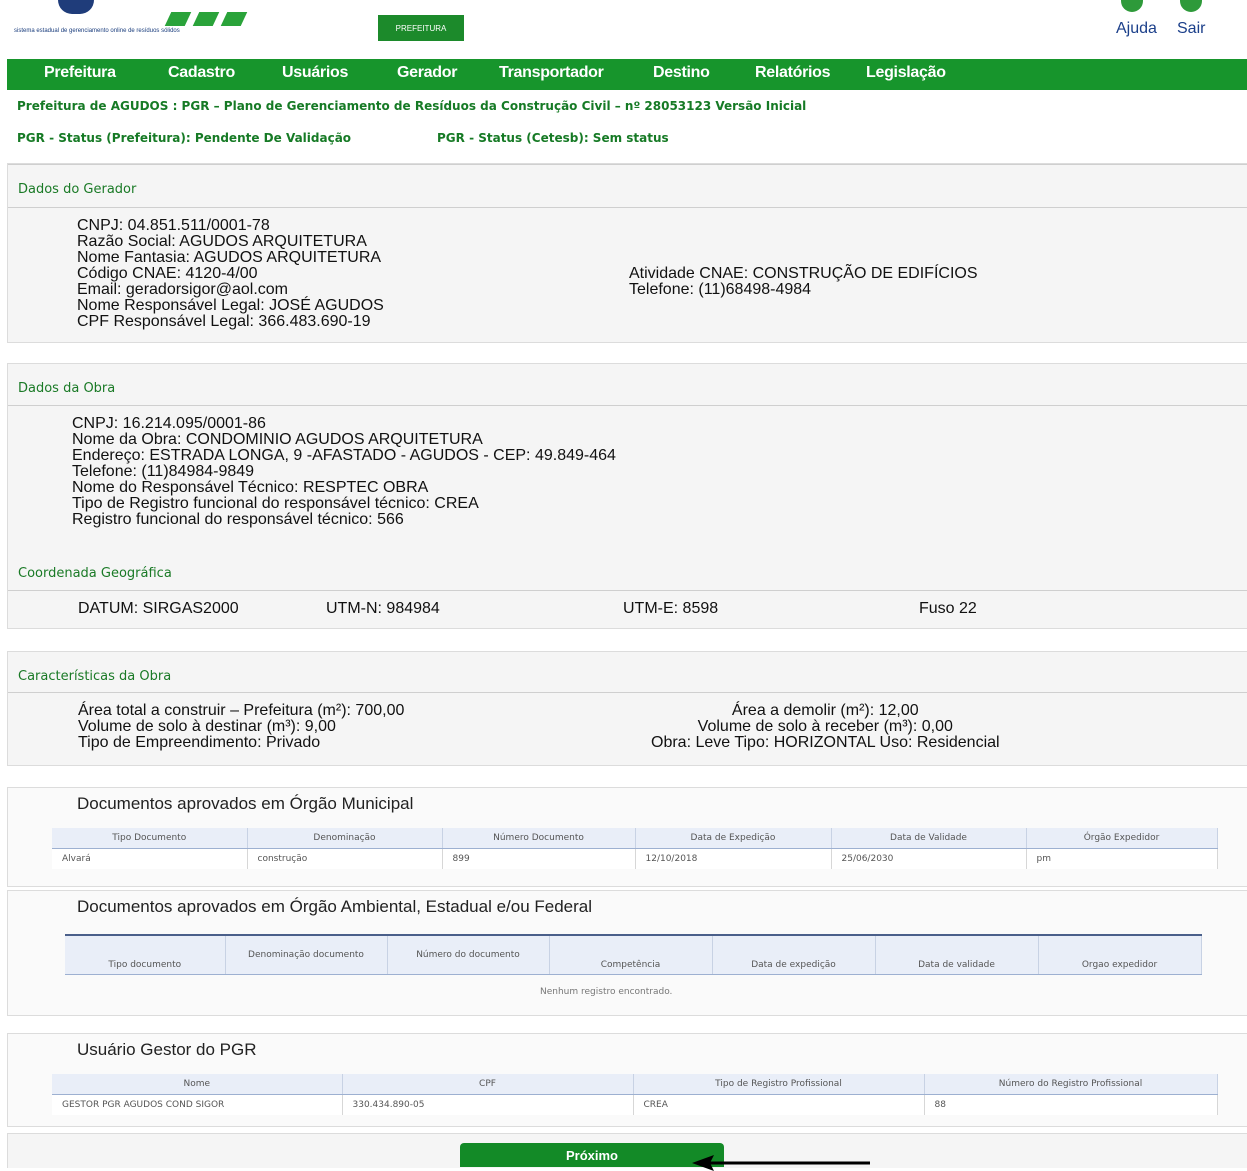 The height and width of the screenshot is (1171, 1247). Describe the element at coordinates (1191, 29) in the screenshot. I see `exit-link: Sair` at that location.